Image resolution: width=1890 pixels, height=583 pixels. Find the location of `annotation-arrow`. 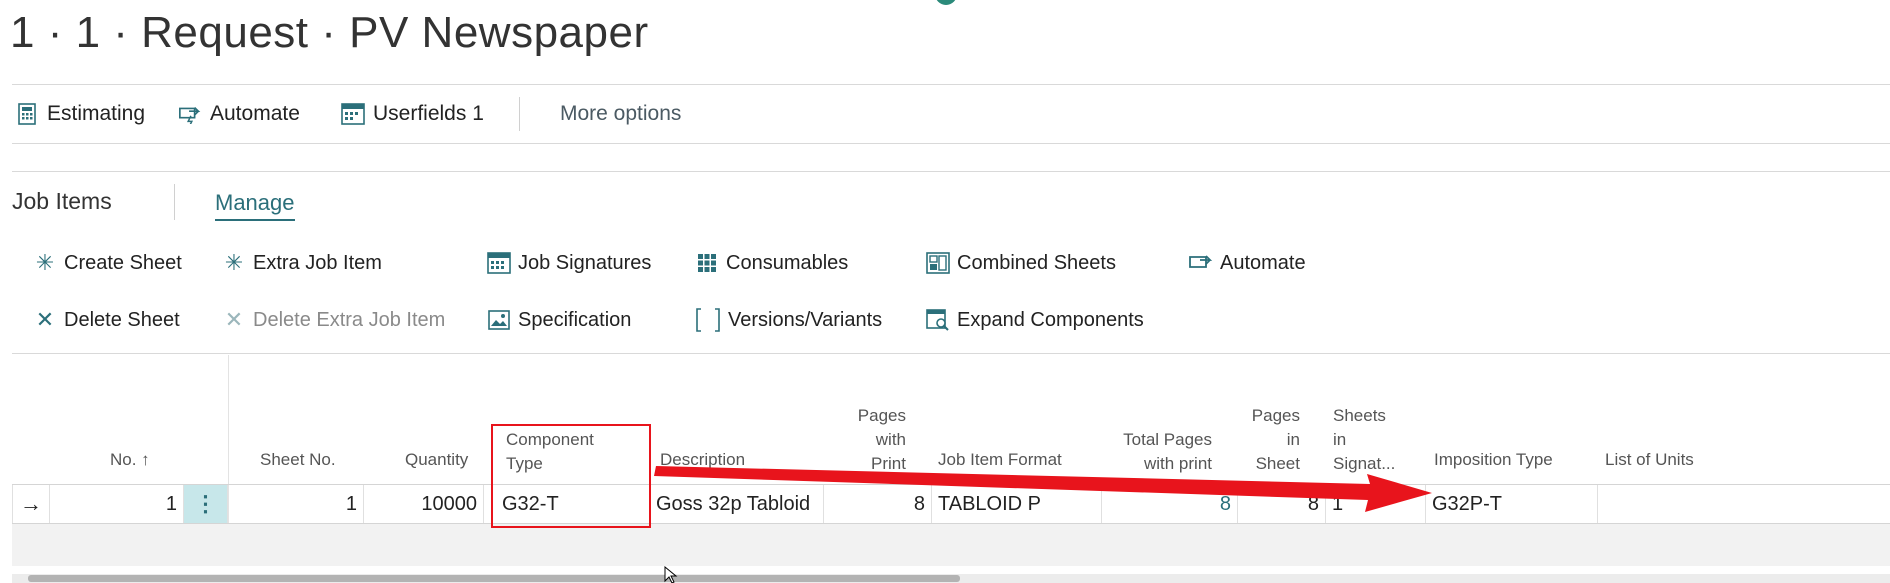

annotation-arrow is located at coordinates (1043, 489).